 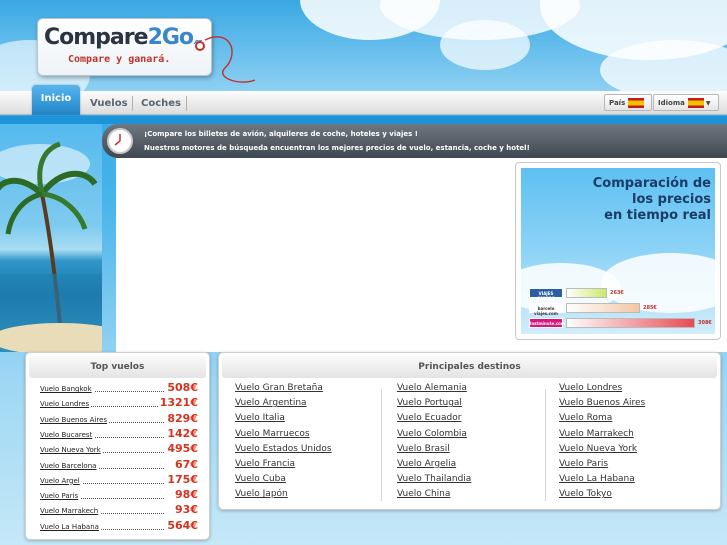 What do you see at coordinates (472, 466) in the screenshot?
I see `destination-link: Vuelo Argelia` at bounding box center [472, 466].